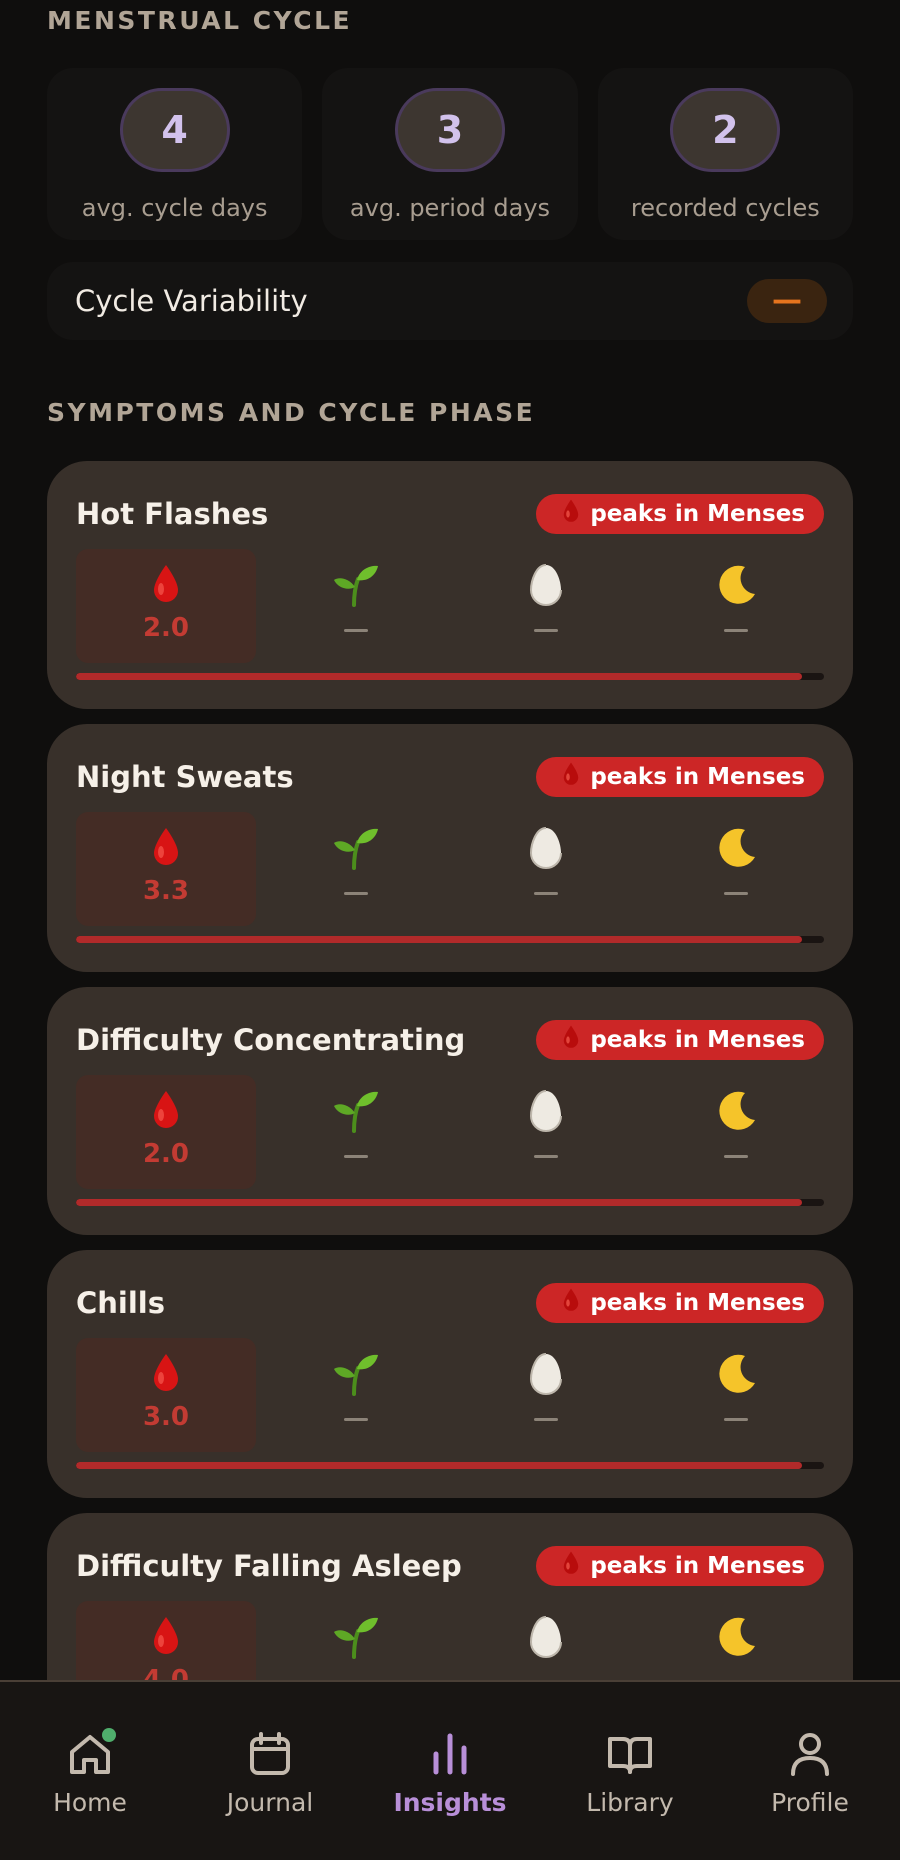  I want to click on symptom-name: Hot Flashes, so click(172, 514).